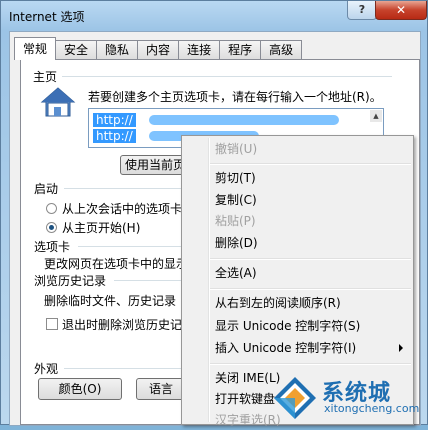 The image size is (428, 430). What do you see at coordinates (52, 324) in the screenshot?
I see `delete-history-on-exit-checkbox` at bounding box center [52, 324].